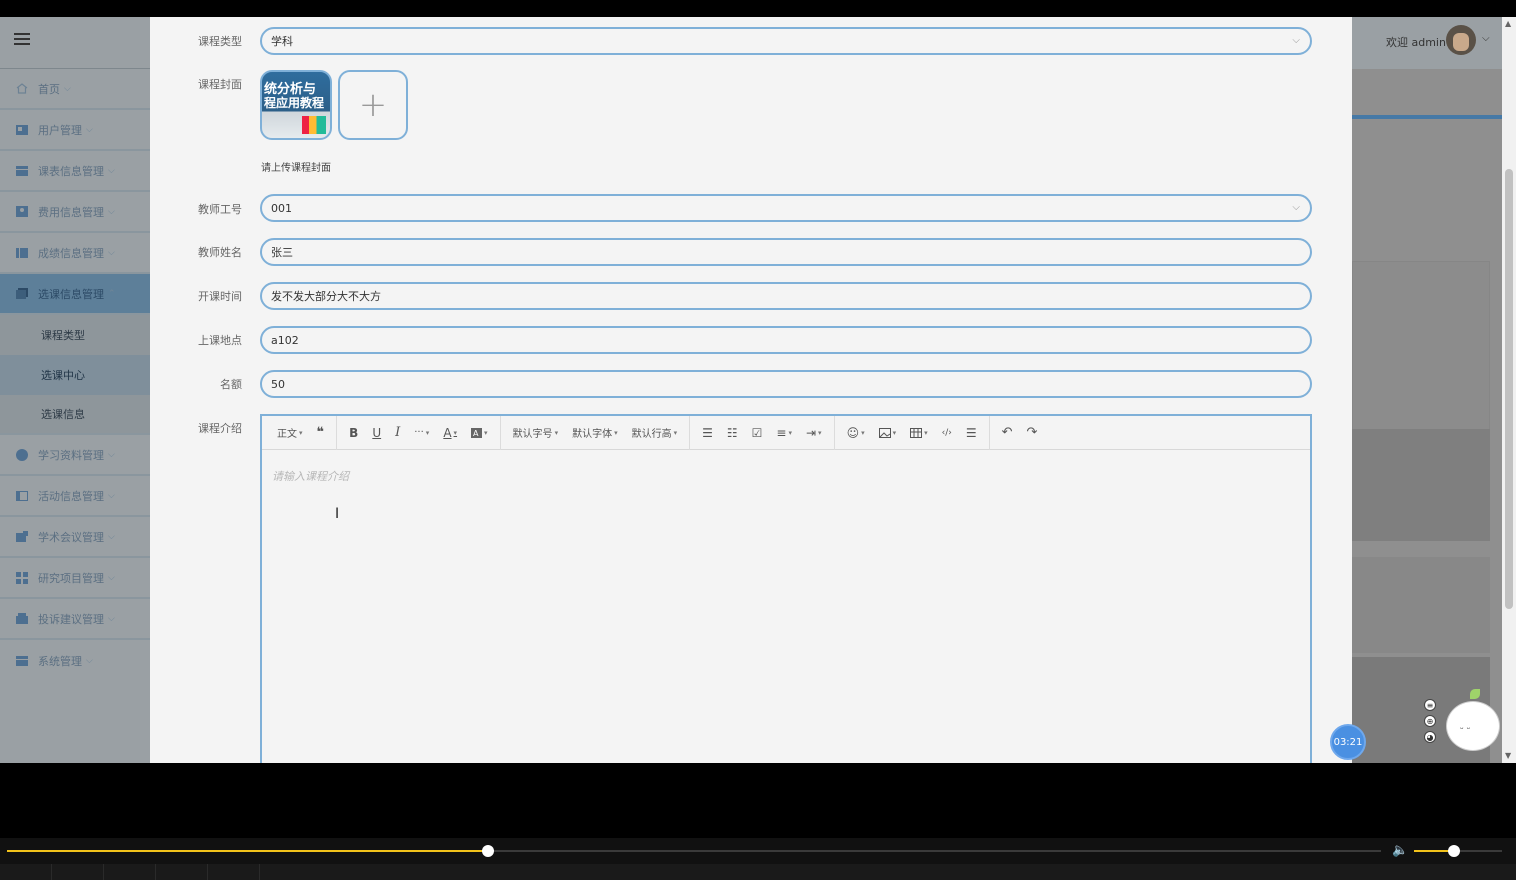 Image resolution: width=1516 pixels, height=880 pixels. What do you see at coordinates (532, 434) in the screenshot?
I see `font-size-label: 默认字号` at bounding box center [532, 434].